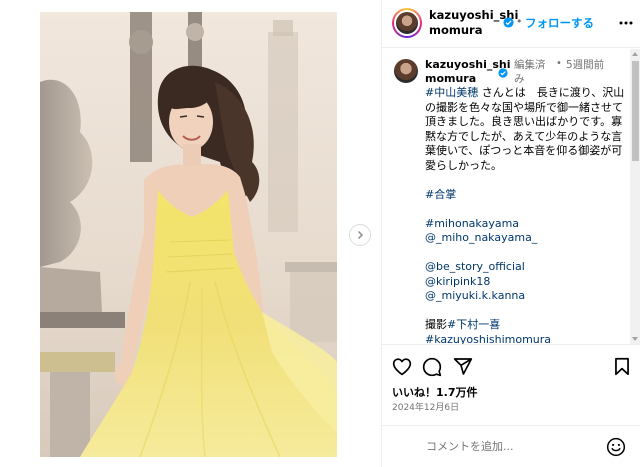 This screenshot has height=467, width=640. I want to click on bookmark-icon, so click(622, 366).